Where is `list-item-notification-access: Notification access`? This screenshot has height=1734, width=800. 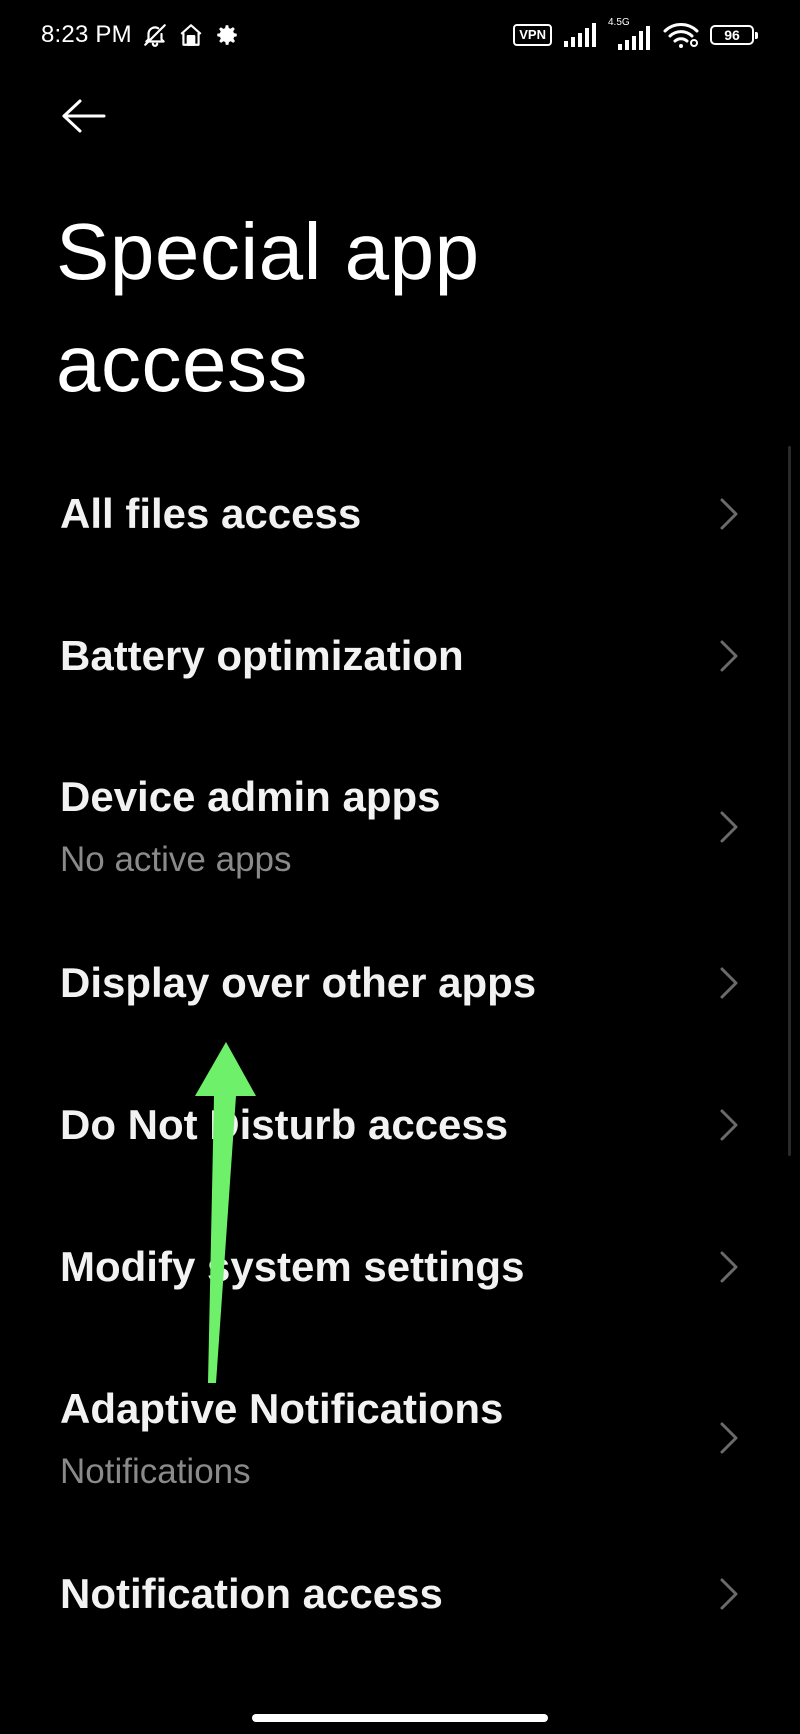
list-item-notification-access: Notification access is located at coordinates (400, 1627).